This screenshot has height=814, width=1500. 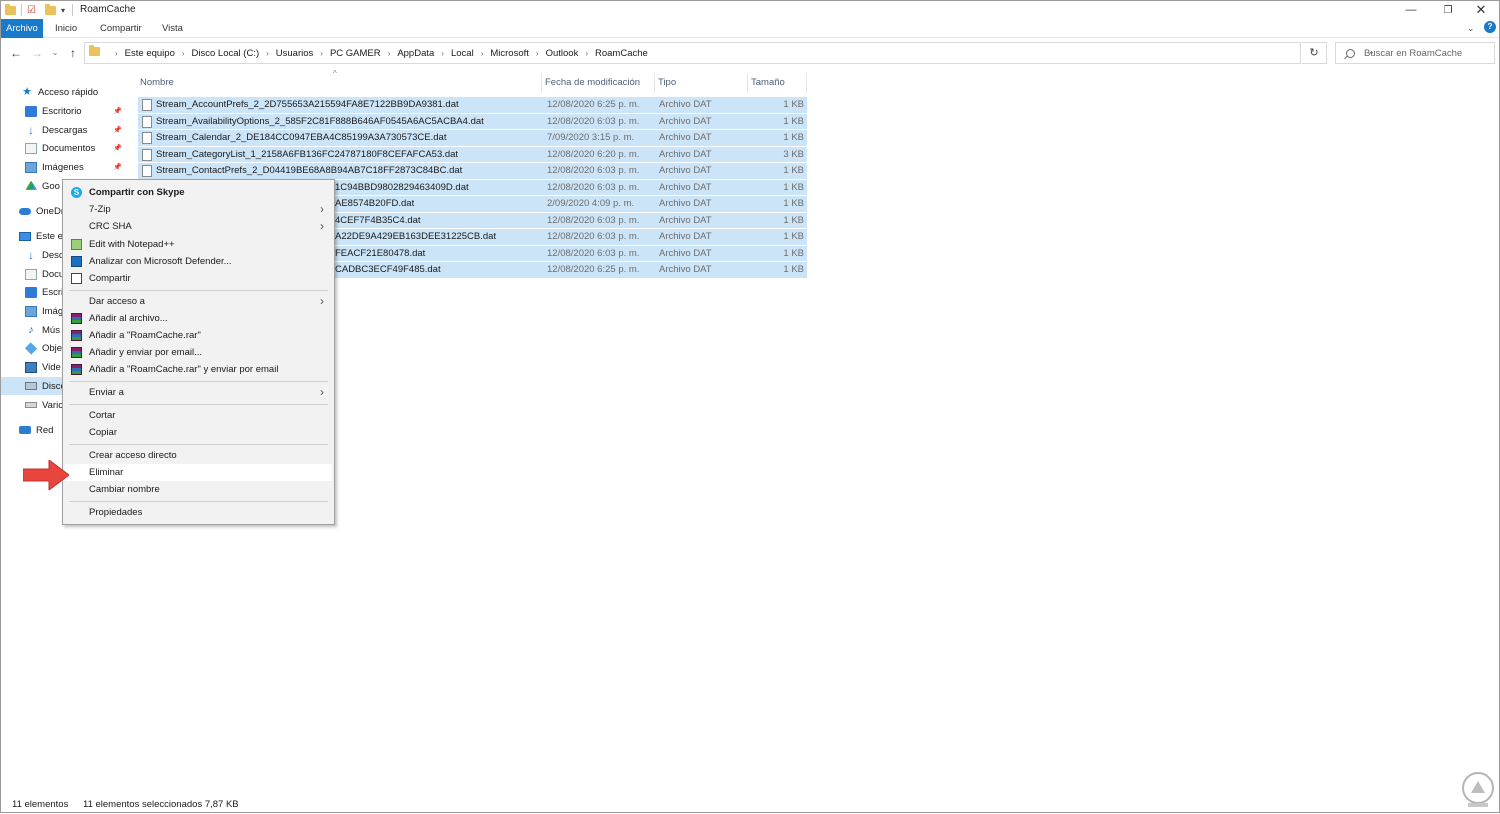 What do you see at coordinates (295, 53) in the screenshot?
I see `breadcrumb-usuarios: Usuarios` at bounding box center [295, 53].